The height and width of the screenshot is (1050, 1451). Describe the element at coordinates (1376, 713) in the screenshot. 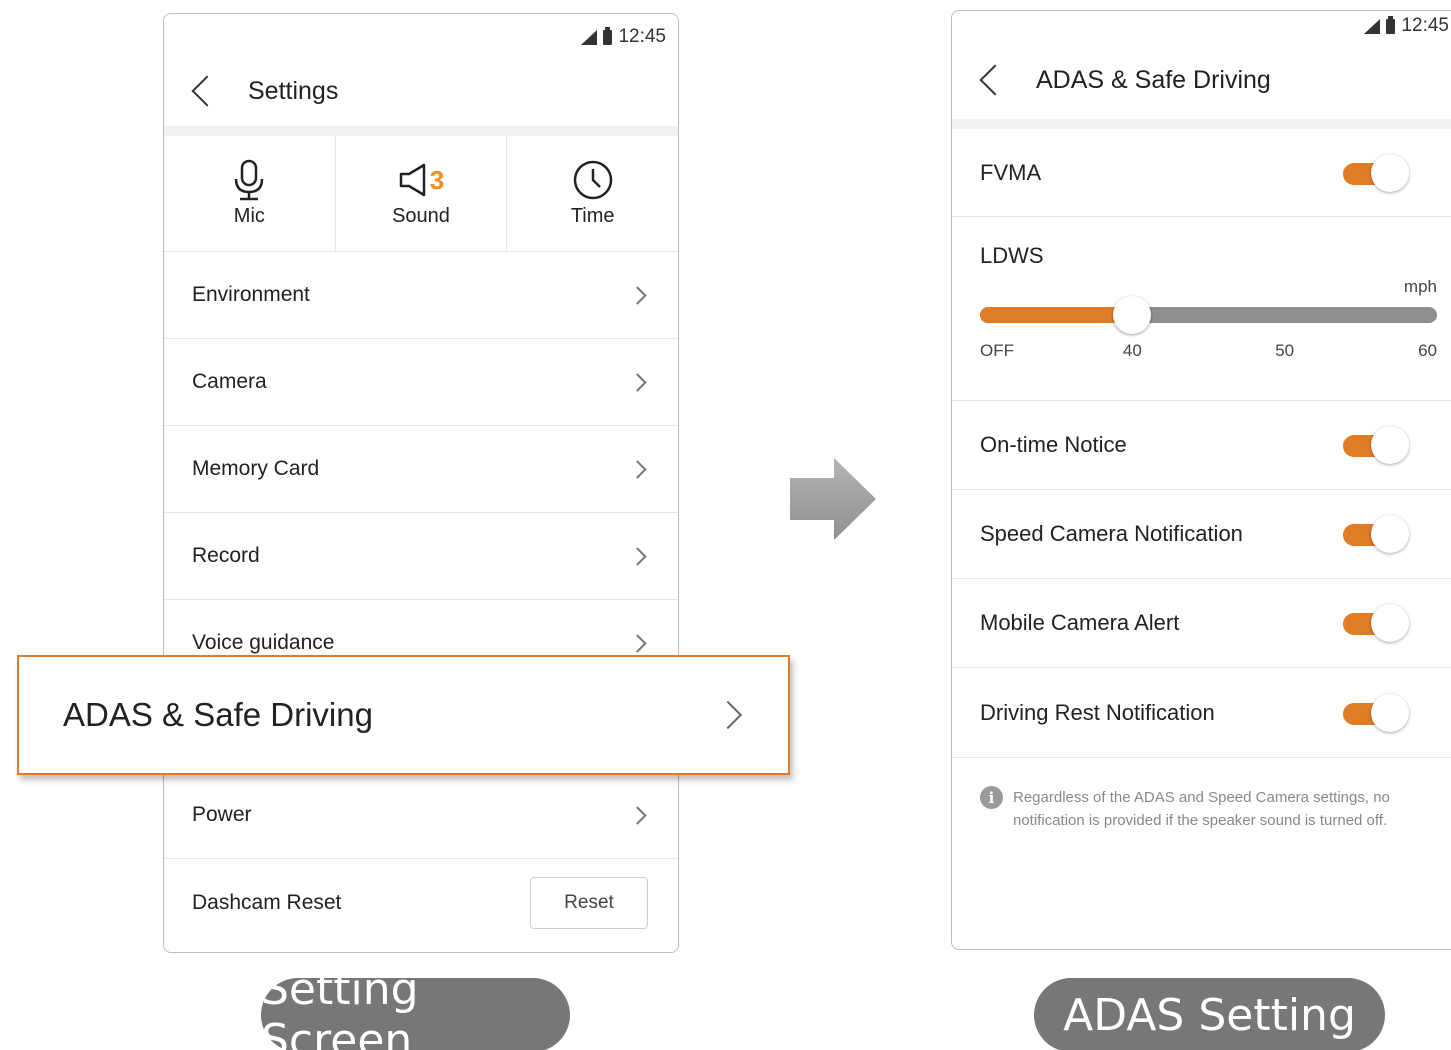

I see `driving-rest-notification-toggle` at that location.